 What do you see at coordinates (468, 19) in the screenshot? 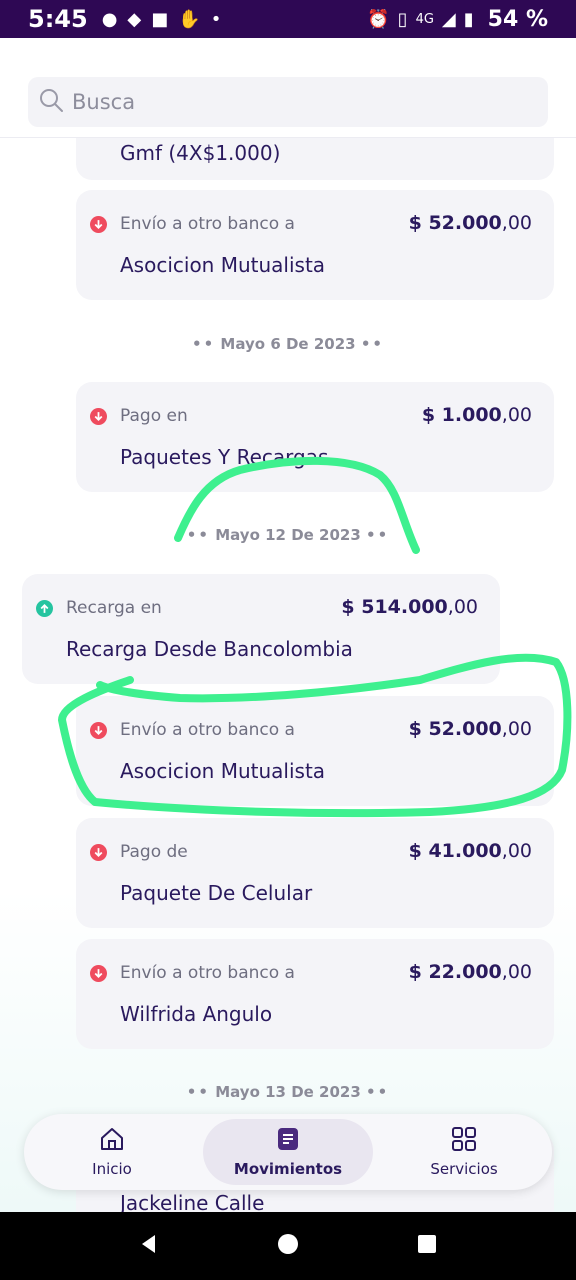
I see `battery-icon: ▮` at bounding box center [468, 19].